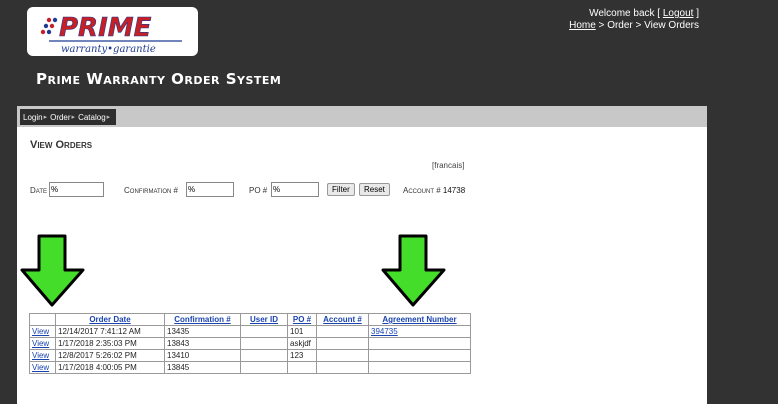 The height and width of the screenshot is (404, 778). I want to click on table-cell-confirmation: 13843, so click(202, 343).